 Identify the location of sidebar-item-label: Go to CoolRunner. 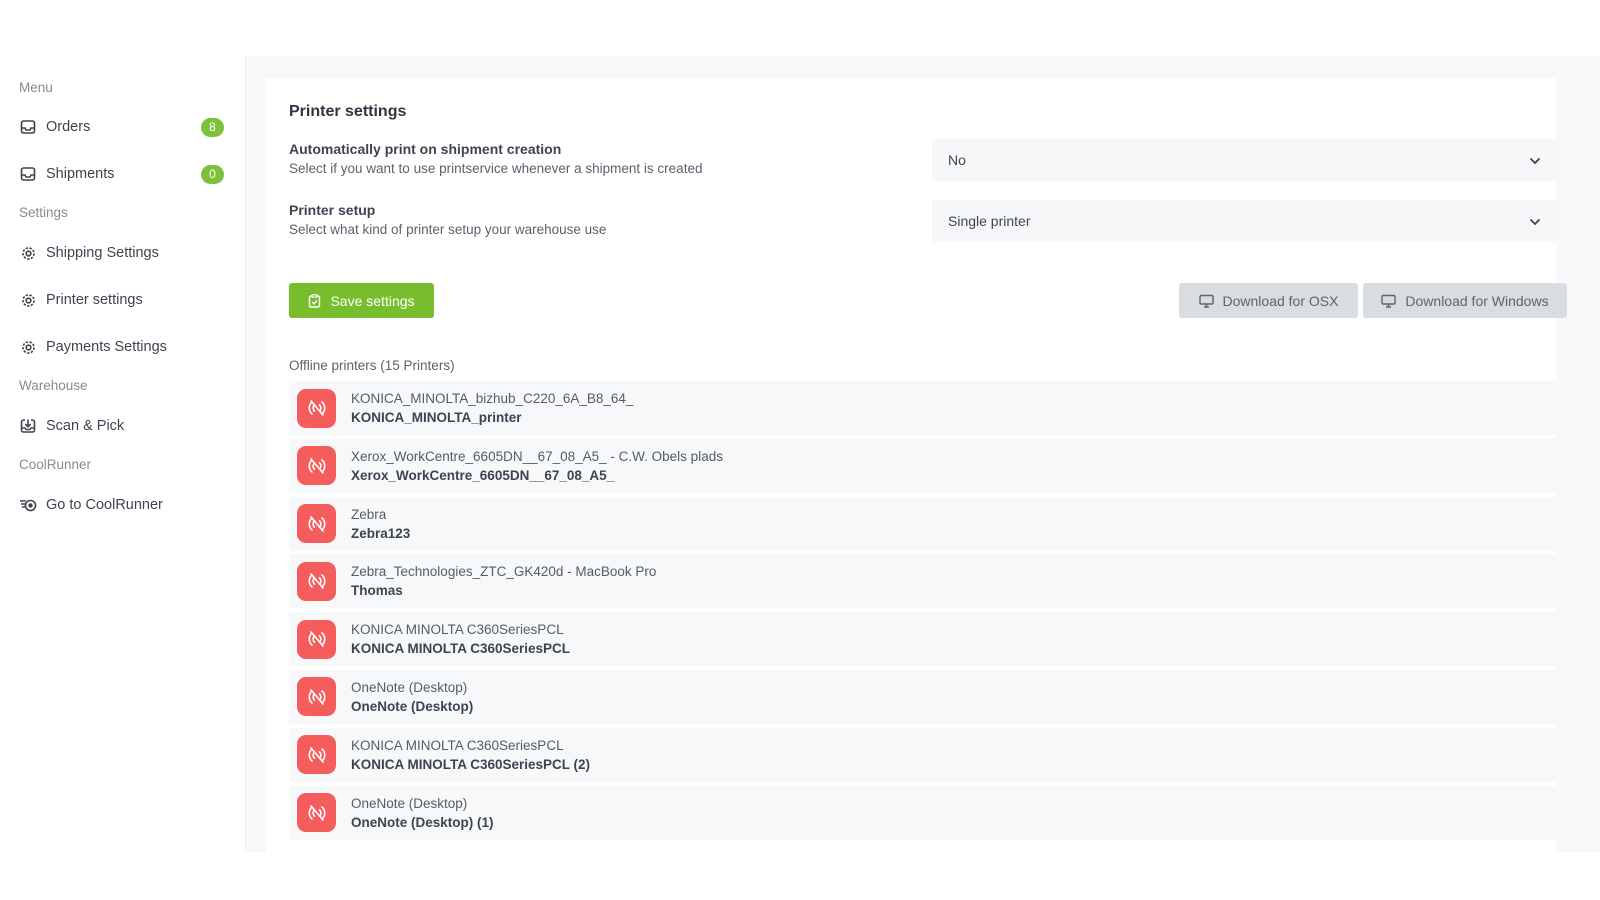
(104, 505).